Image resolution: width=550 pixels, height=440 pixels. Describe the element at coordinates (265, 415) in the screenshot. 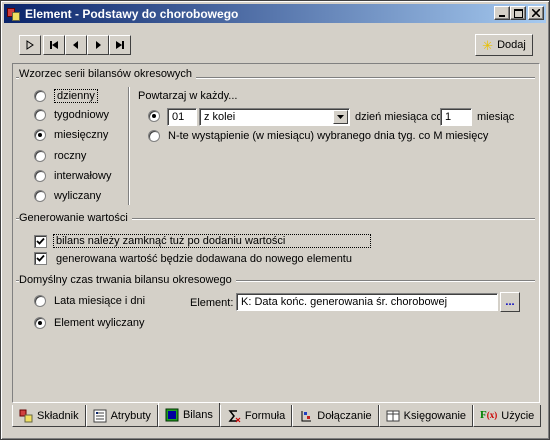

I see `tab-label: Formuła` at that location.